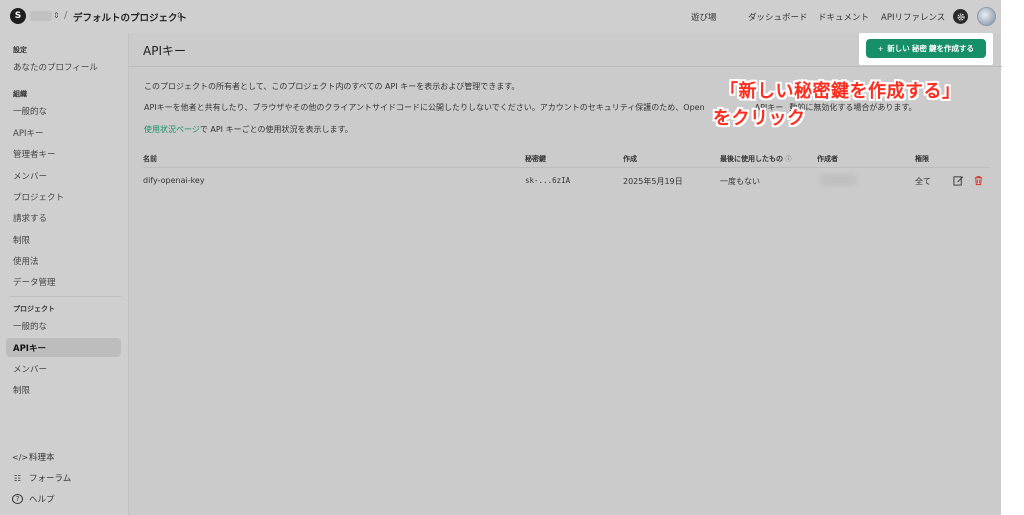 The image size is (1024, 515). I want to click on create-secret-key-button: + 新しい 秘密 鍵を作成する, so click(926, 48).